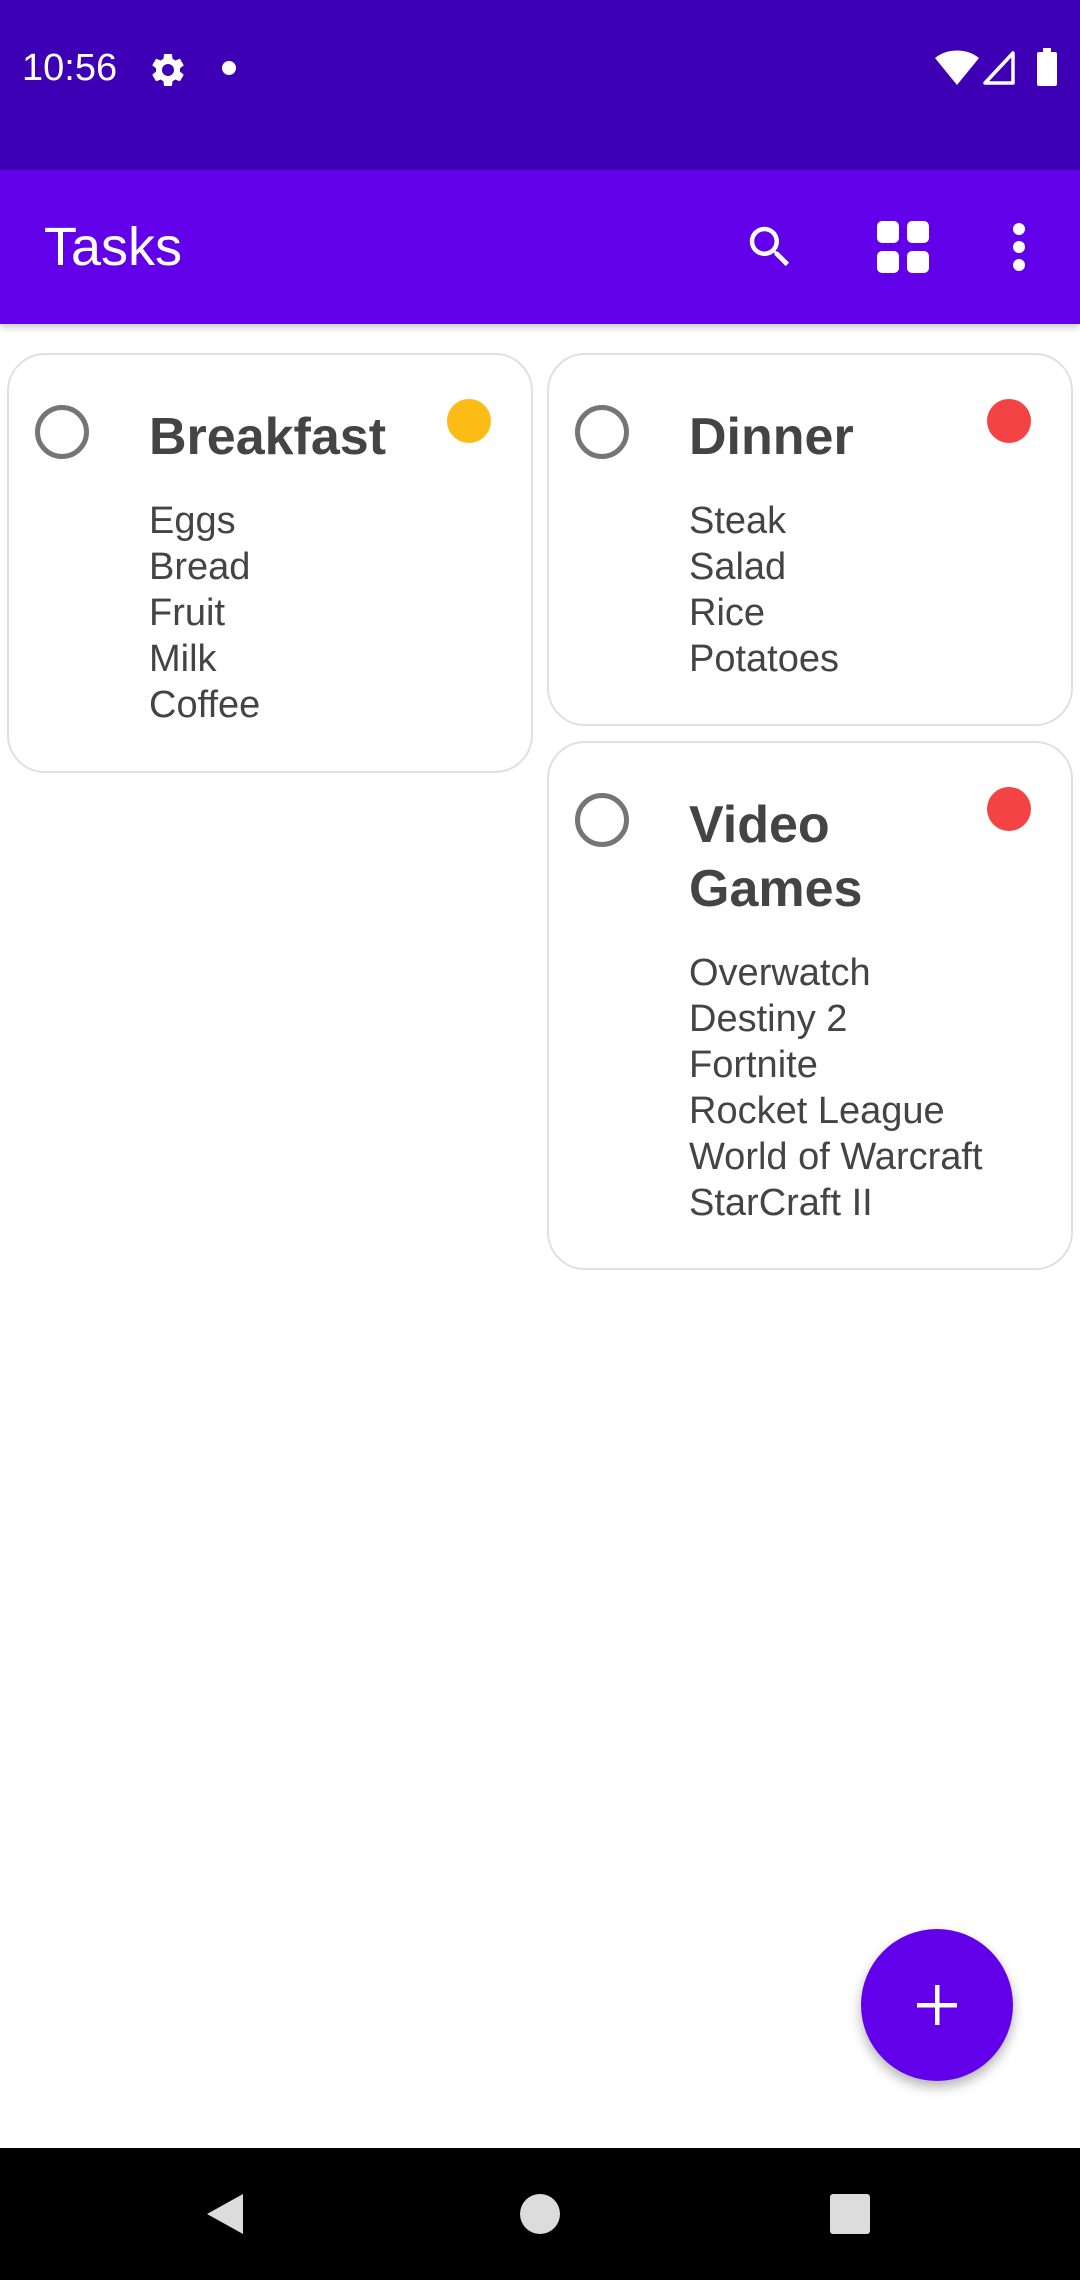 This screenshot has width=1080, height=2280. I want to click on add-task-button, so click(937, 2005).